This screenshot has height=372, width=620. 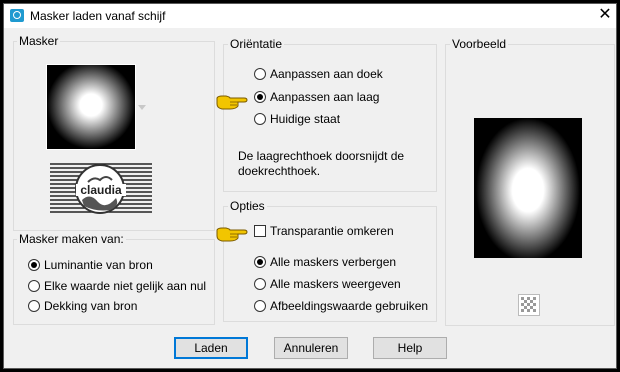 What do you see at coordinates (335, 284) in the screenshot?
I see `radio-label: Alle maskers weergeven` at bounding box center [335, 284].